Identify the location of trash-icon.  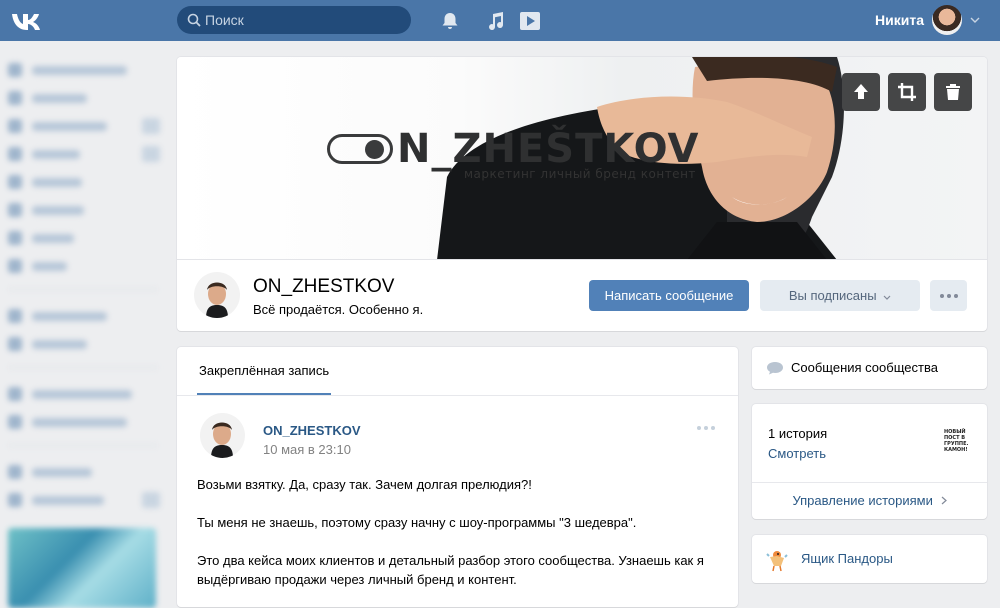
(953, 92).